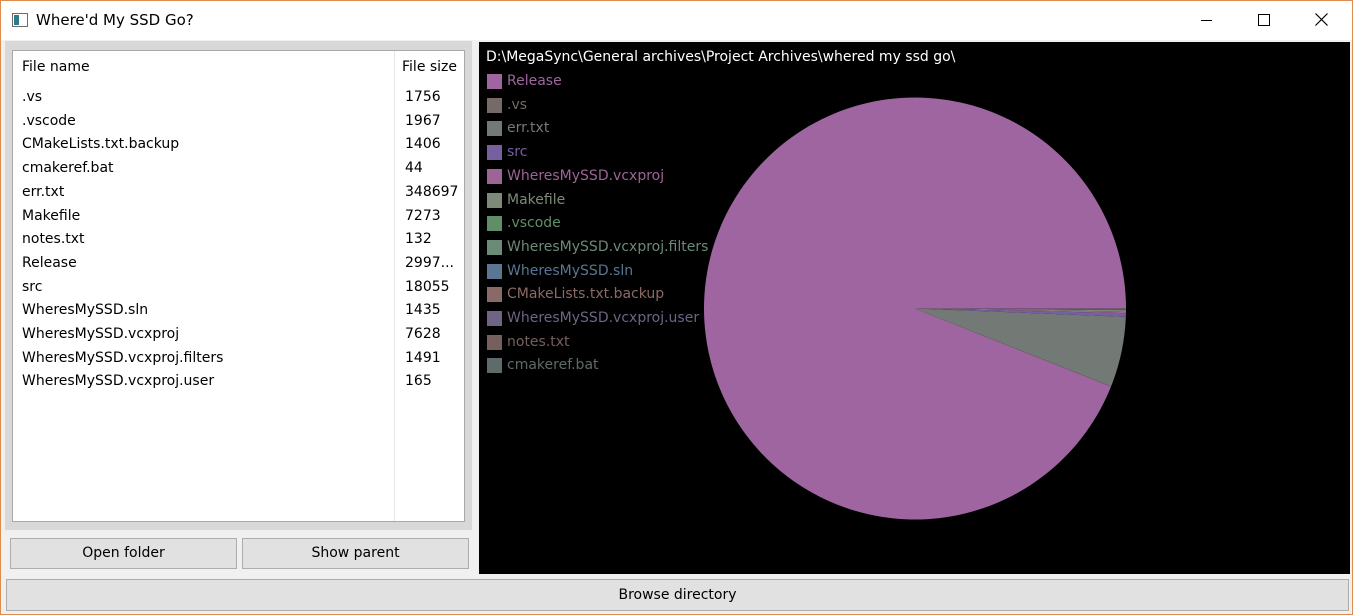  Describe the element at coordinates (32, 286) in the screenshot. I see `file-name-cell: src` at that location.